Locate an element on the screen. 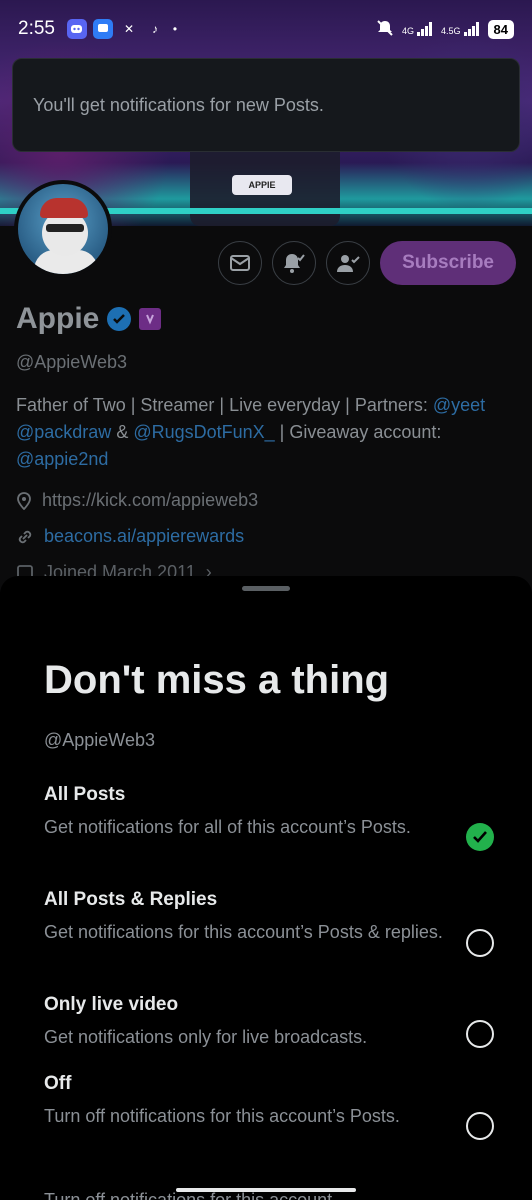  bio-mention-yeet: @yeet is located at coordinates (459, 405).